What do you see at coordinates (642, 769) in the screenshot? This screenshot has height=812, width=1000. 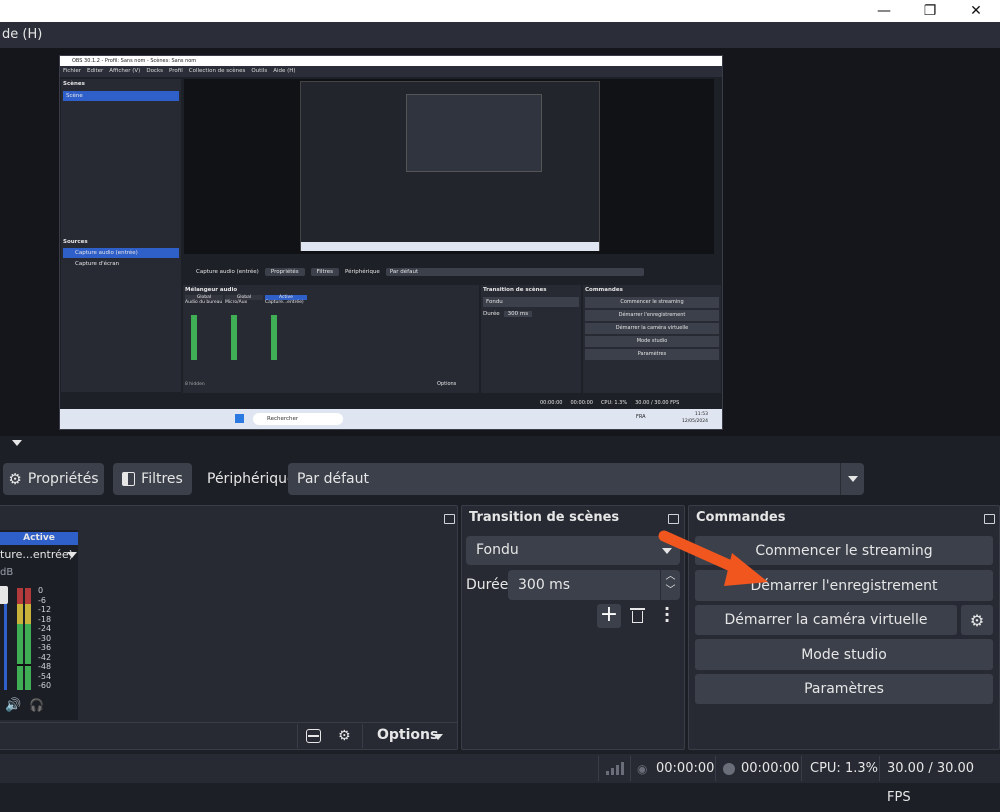 I see `streaming-indicator-icon: ◉` at bounding box center [642, 769].